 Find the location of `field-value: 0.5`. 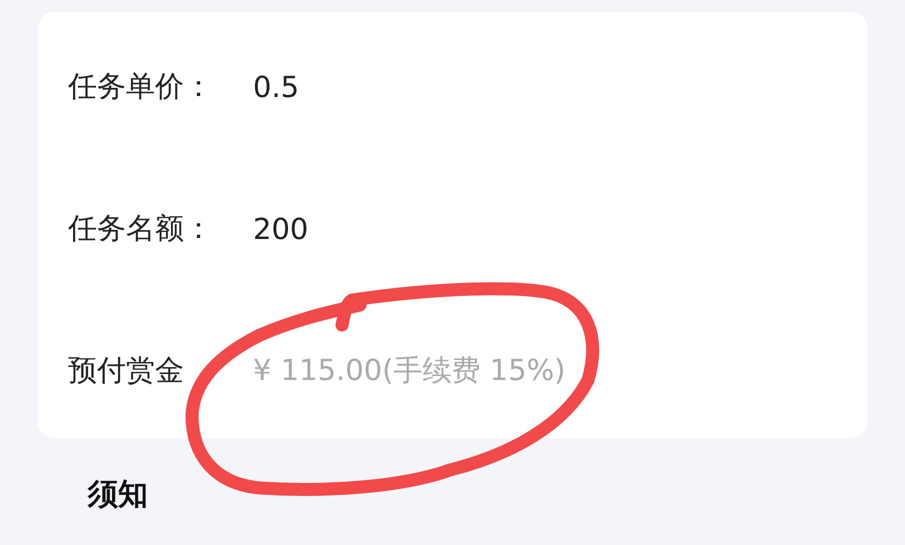

field-value: 0.5 is located at coordinates (276, 87).